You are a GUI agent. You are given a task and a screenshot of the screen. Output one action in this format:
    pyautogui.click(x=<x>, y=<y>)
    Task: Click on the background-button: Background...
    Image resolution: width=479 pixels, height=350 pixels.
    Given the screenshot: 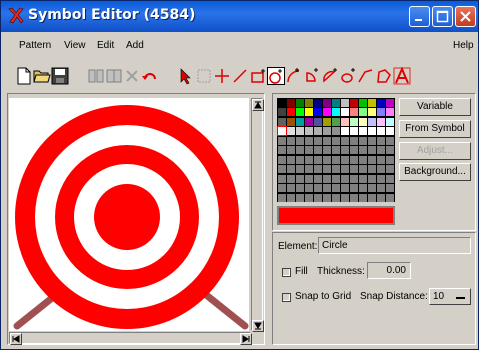 What is the action you would take?
    pyautogui.click(x=435, y=172)
    